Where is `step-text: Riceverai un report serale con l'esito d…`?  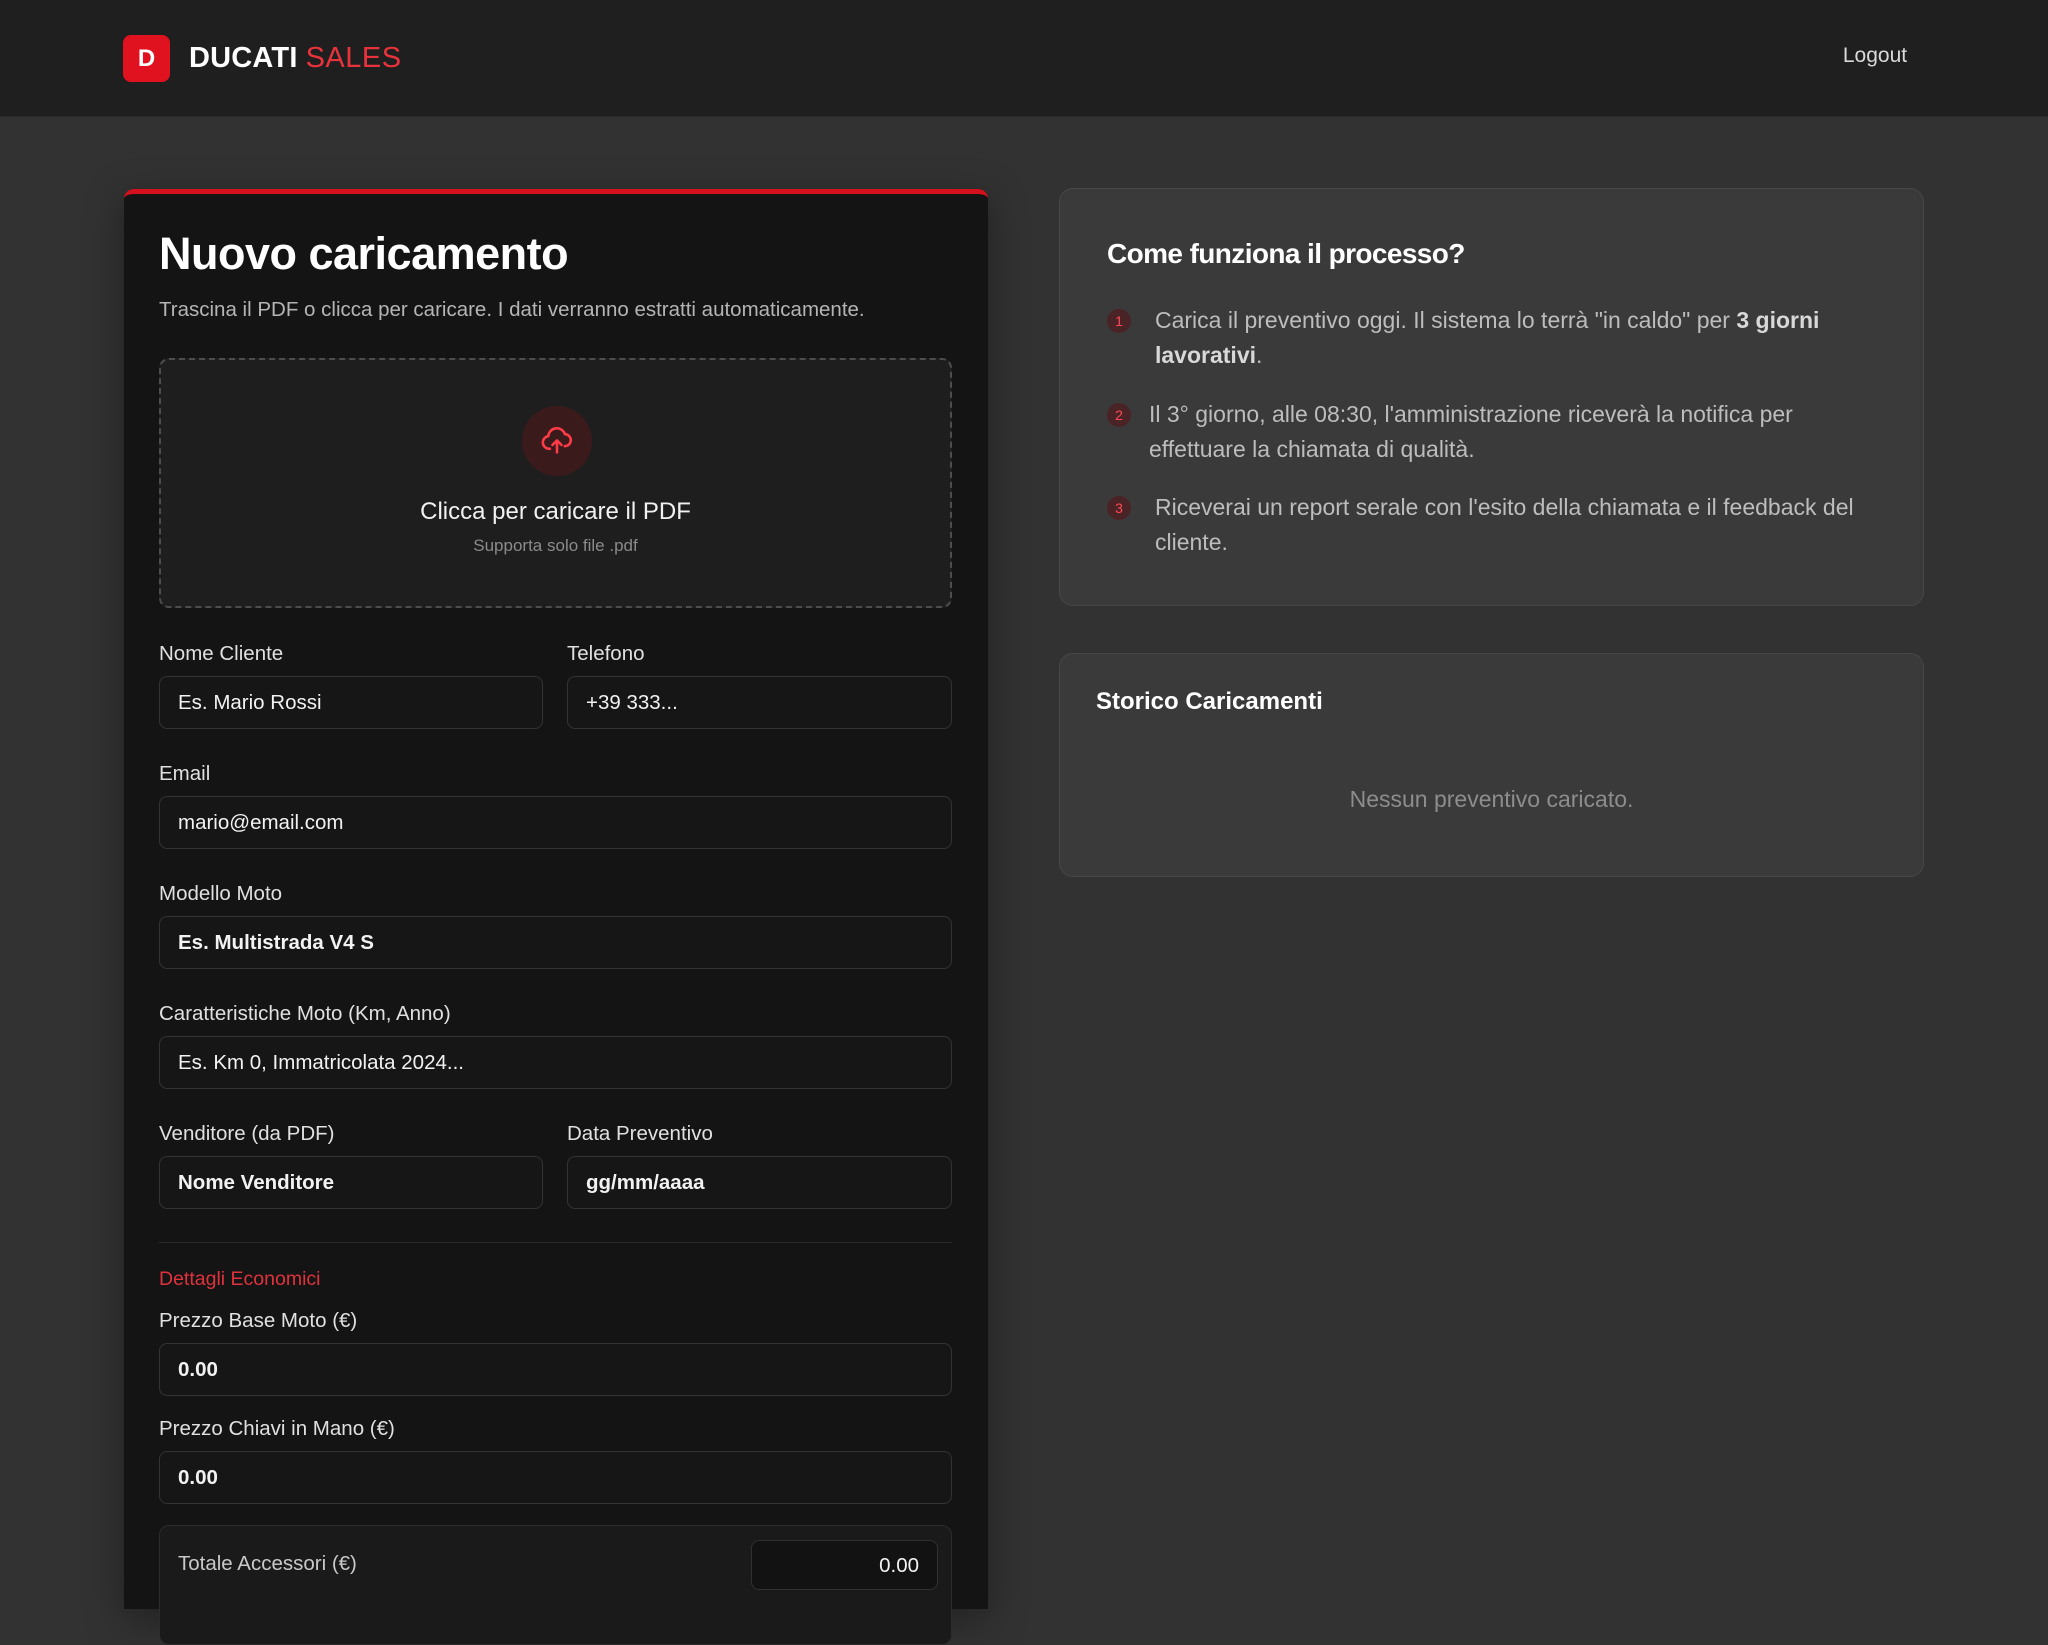
step-text: Riceverai un report serale con l'esito d… is located at coordinates (1504, 524).